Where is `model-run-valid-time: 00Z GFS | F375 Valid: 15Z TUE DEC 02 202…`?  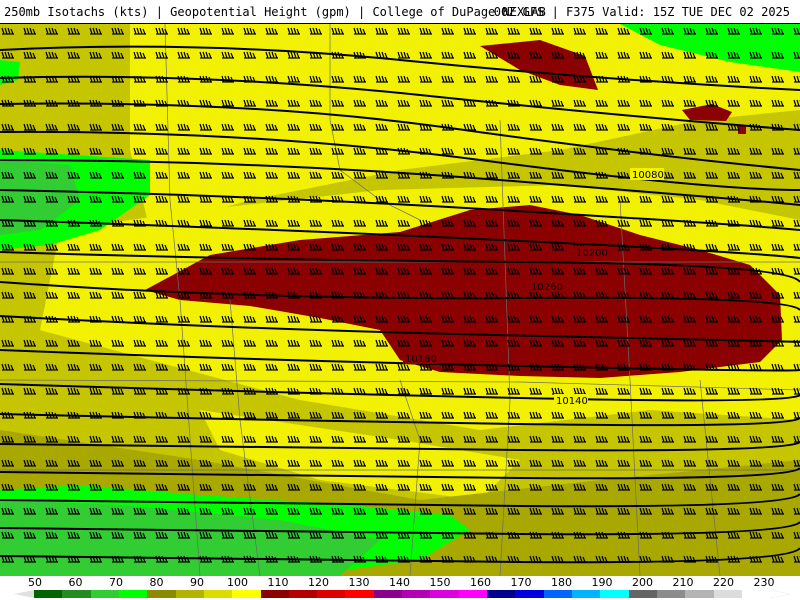 model-run-valid-time: 00Z GFS | F375 Valid: 15Z TUE DEC 02 202… is located at coordinates (641, 12).